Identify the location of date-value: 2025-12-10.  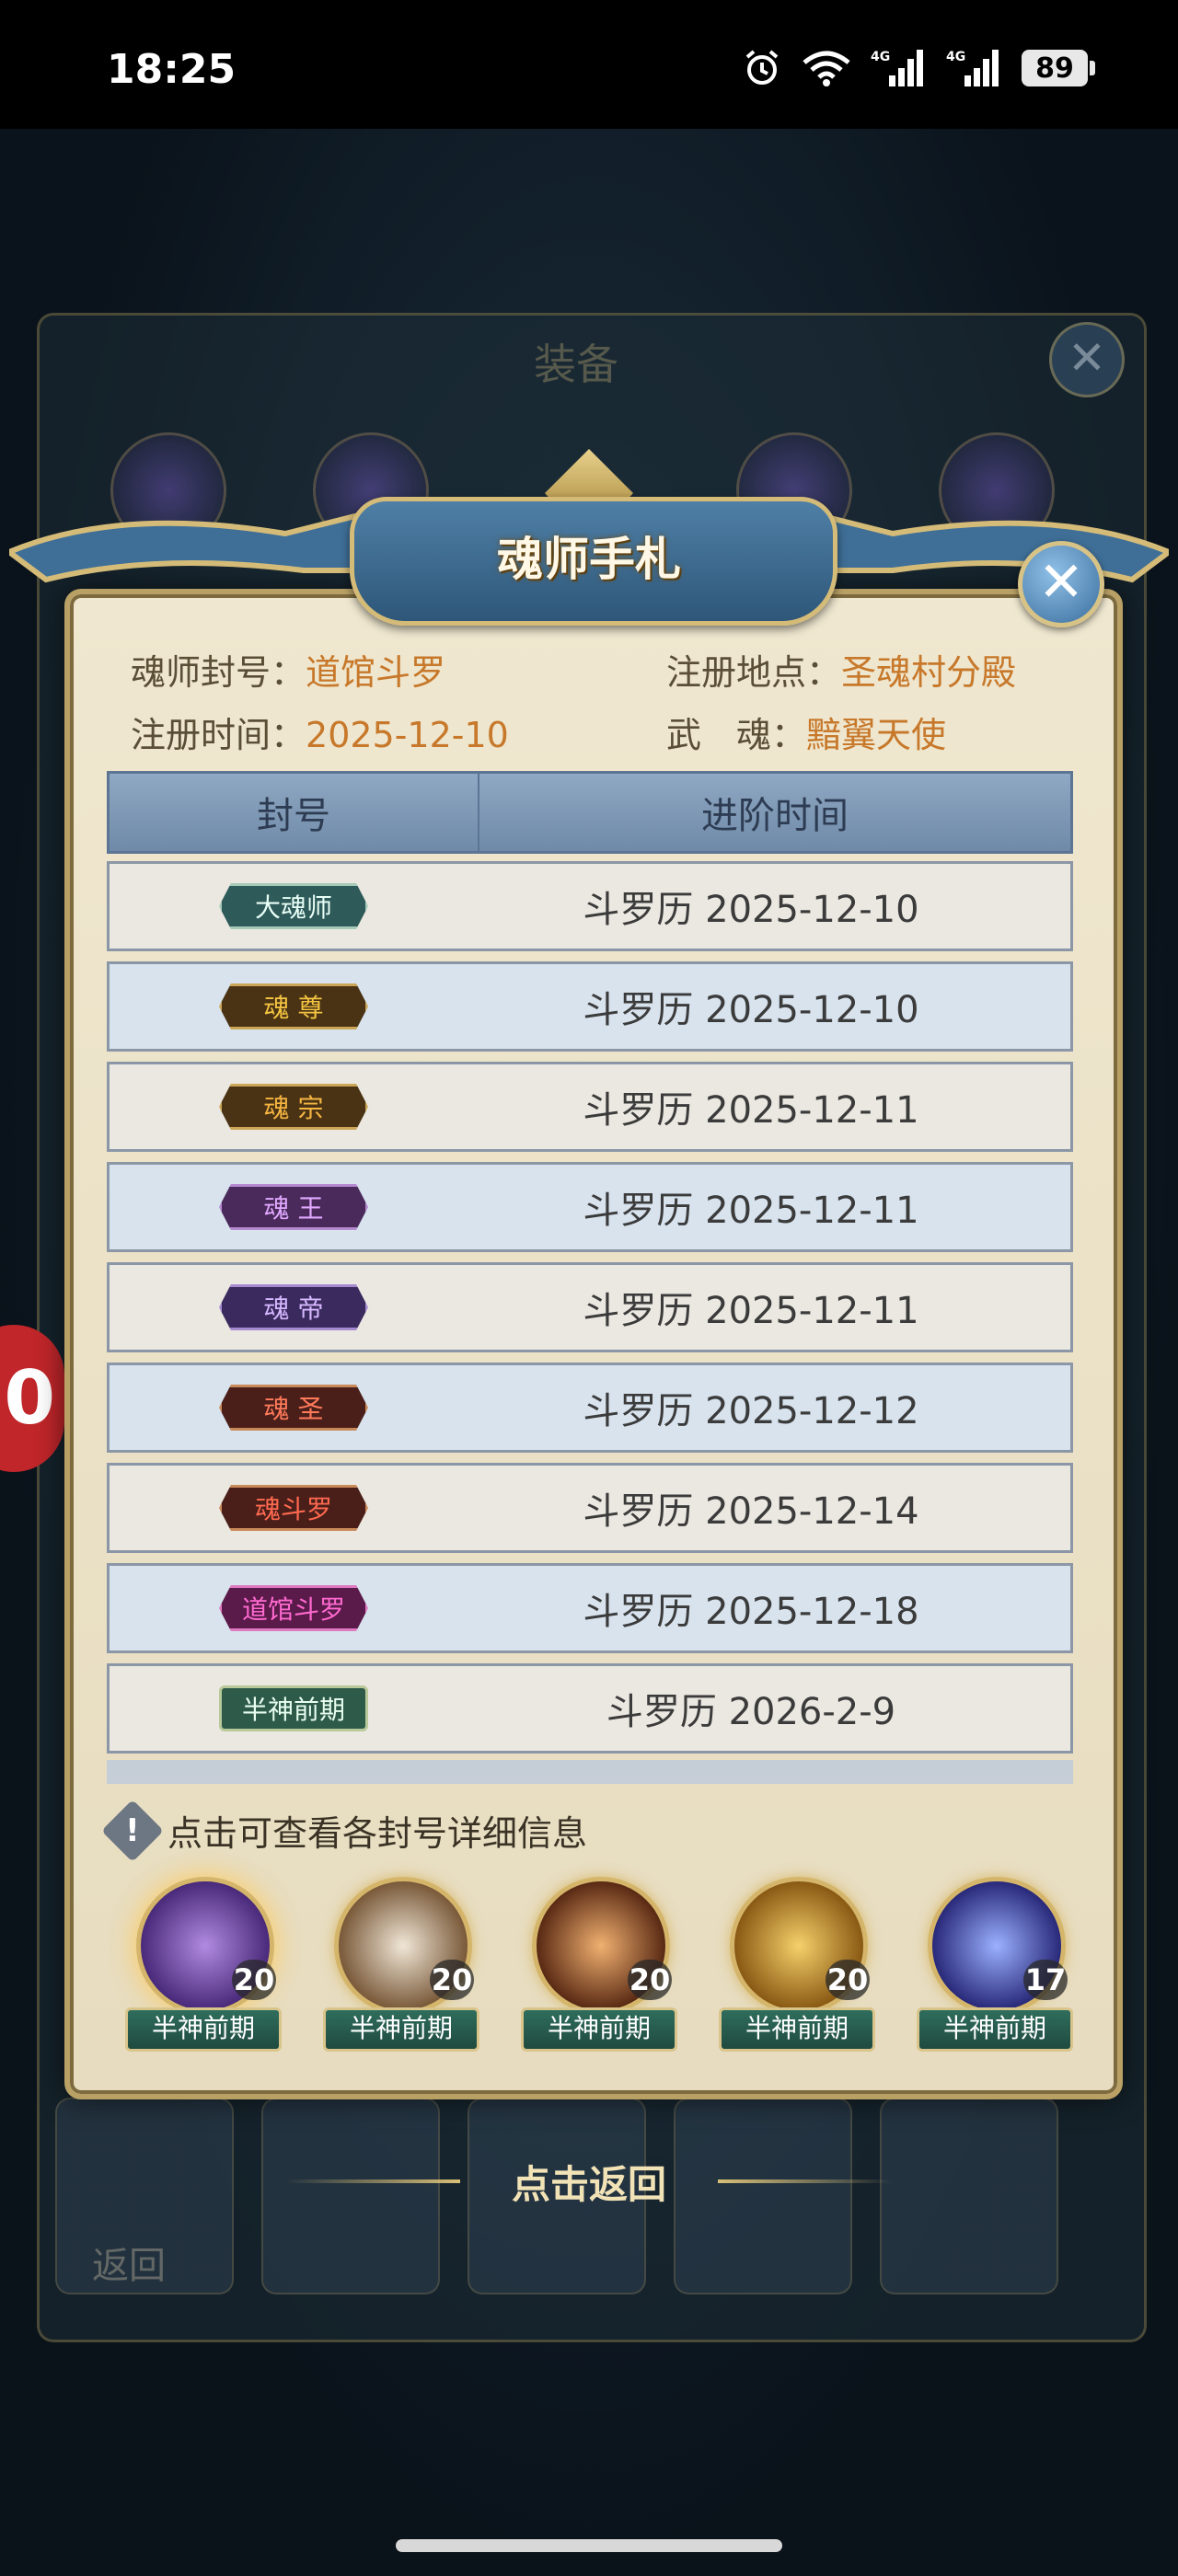
(407, 735).